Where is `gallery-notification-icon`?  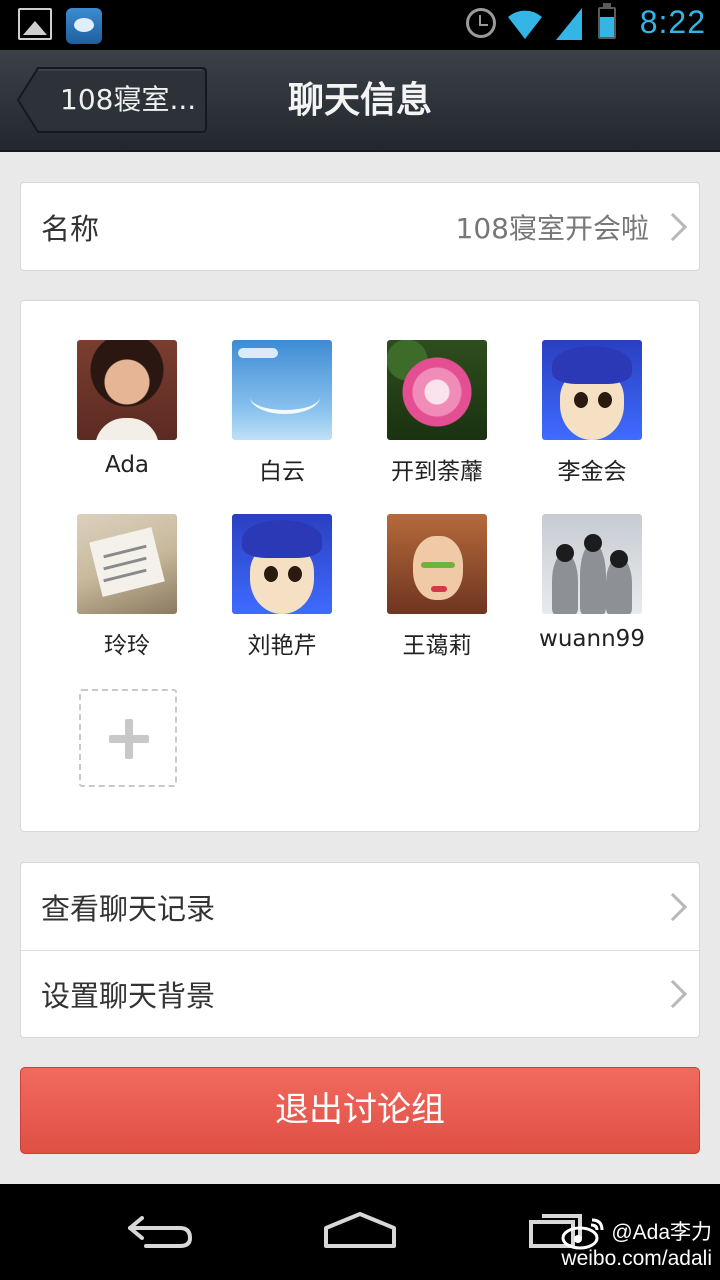
gallery-notification-icon is located at coordinates (35, 24).